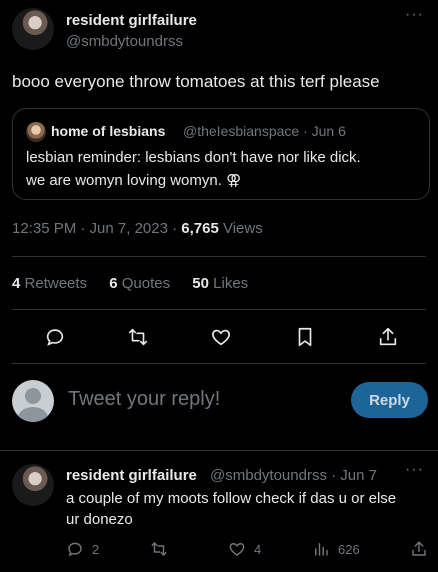 The image size is (438, 572). I want to click on like-count: 4, so click(258, 549).